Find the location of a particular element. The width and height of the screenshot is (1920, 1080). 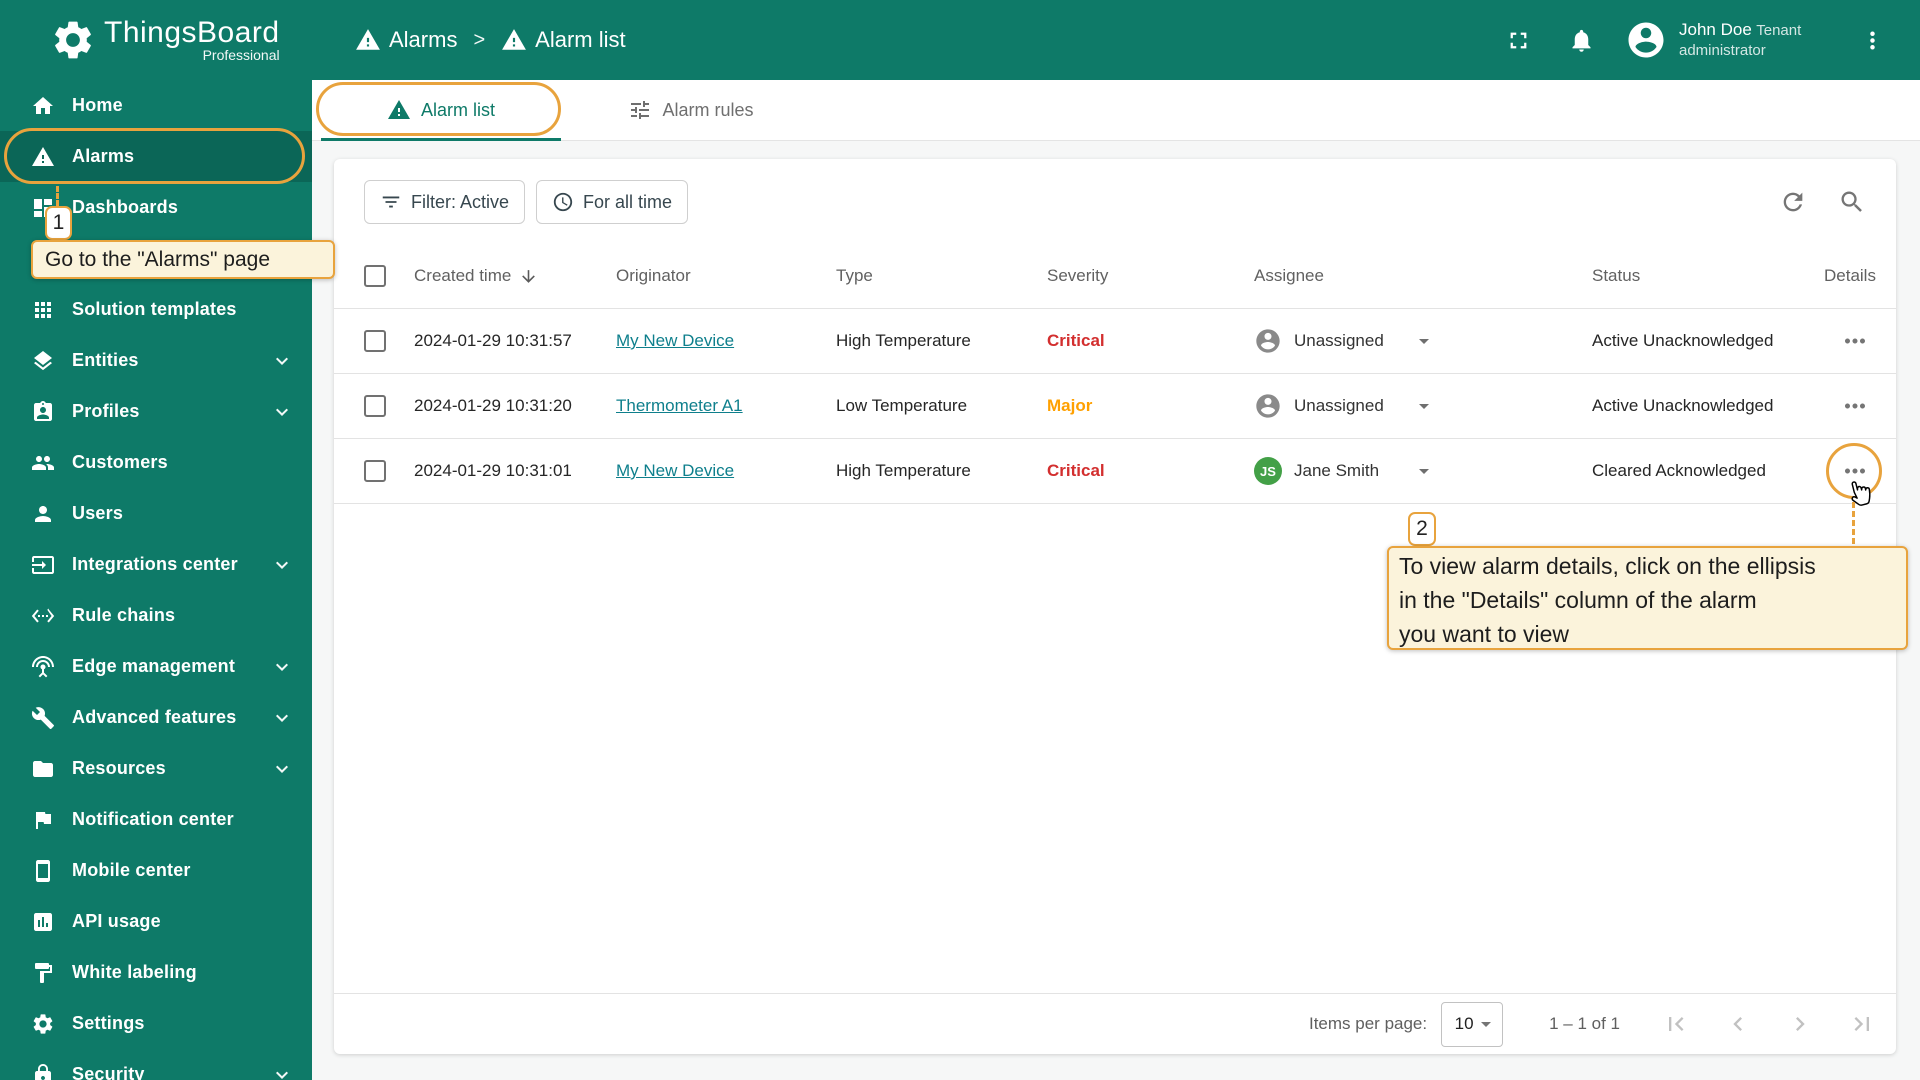

notification-center-icon is located at coordinates (43, 820).